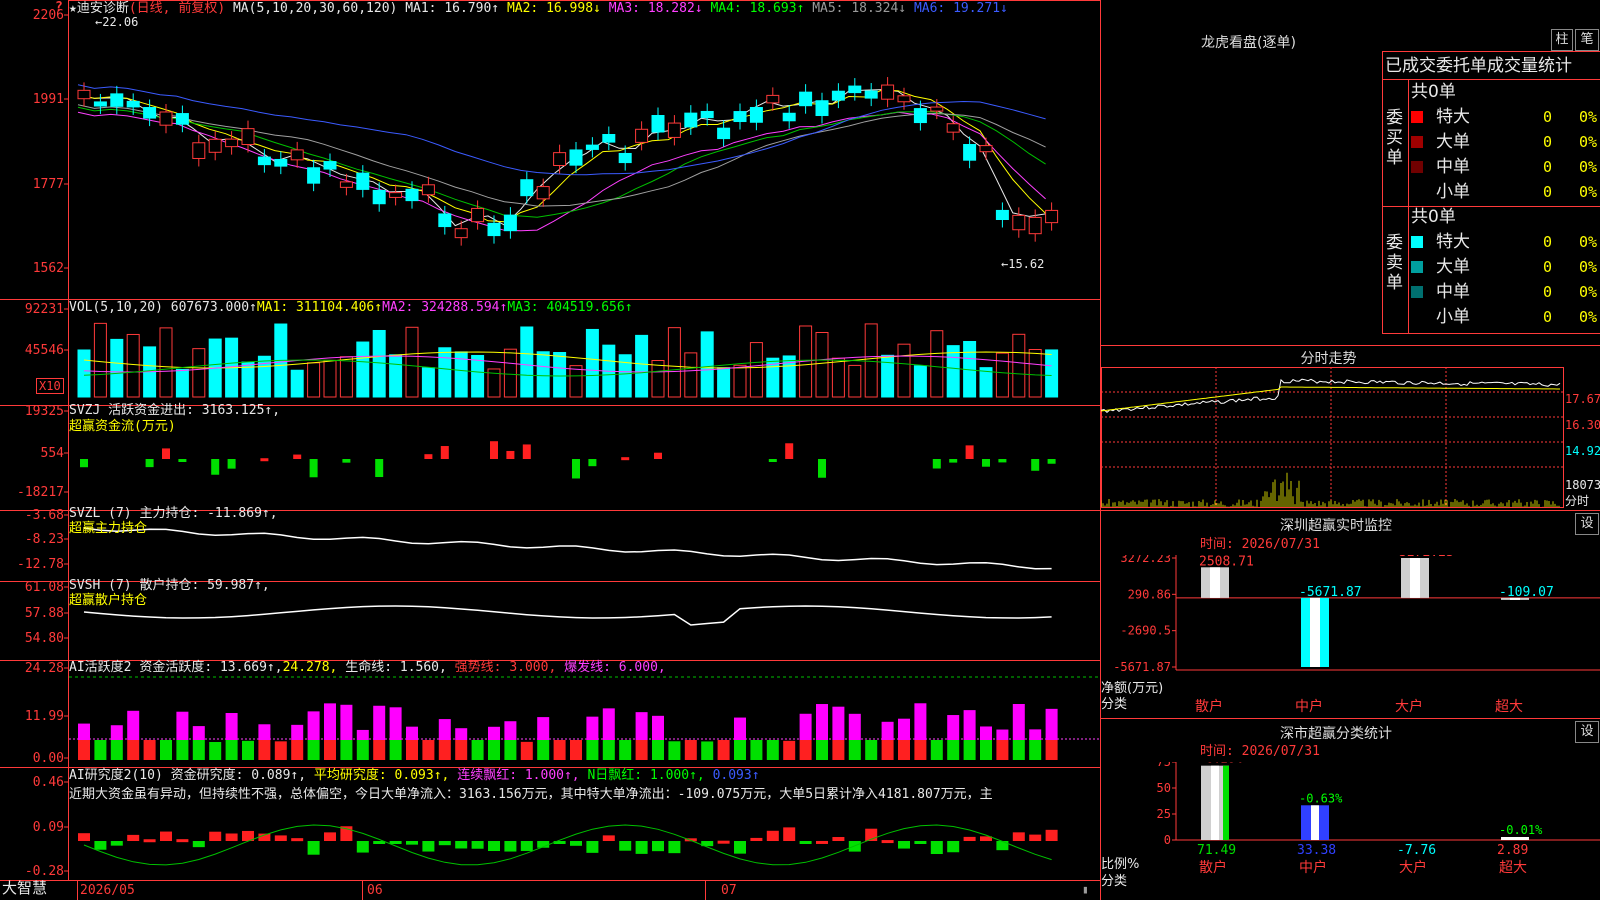 This screenshot has width=1600, height=900. What do you see at coordinates (518, 775) in the screenshot?
I see `ai-res-c: 连续飘红: 1.000↑,` at bounding box center [518, 775].